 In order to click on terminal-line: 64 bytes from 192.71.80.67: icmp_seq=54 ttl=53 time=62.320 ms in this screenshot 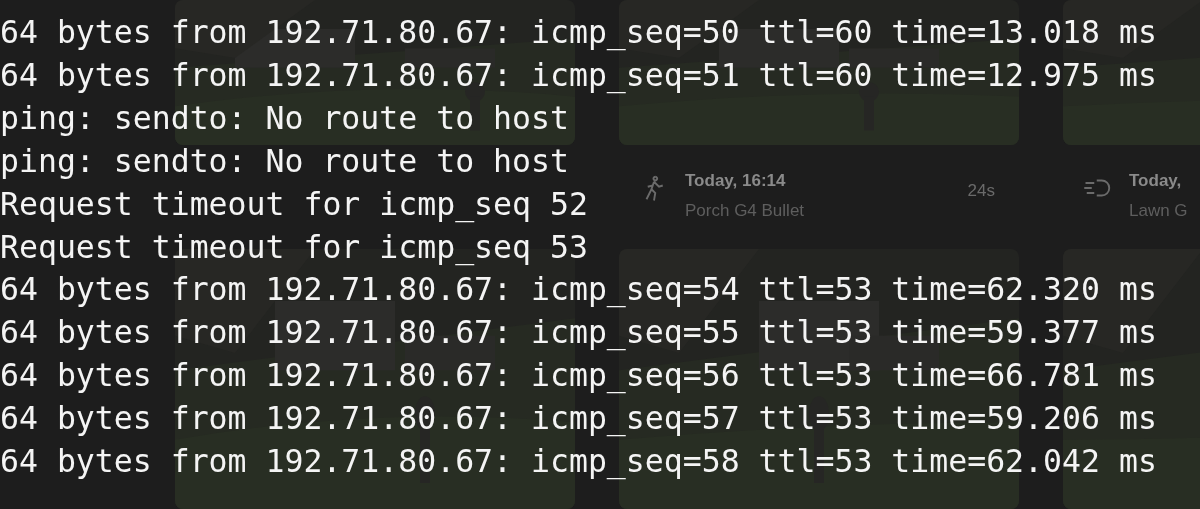, I will do `click(578, 290)`.